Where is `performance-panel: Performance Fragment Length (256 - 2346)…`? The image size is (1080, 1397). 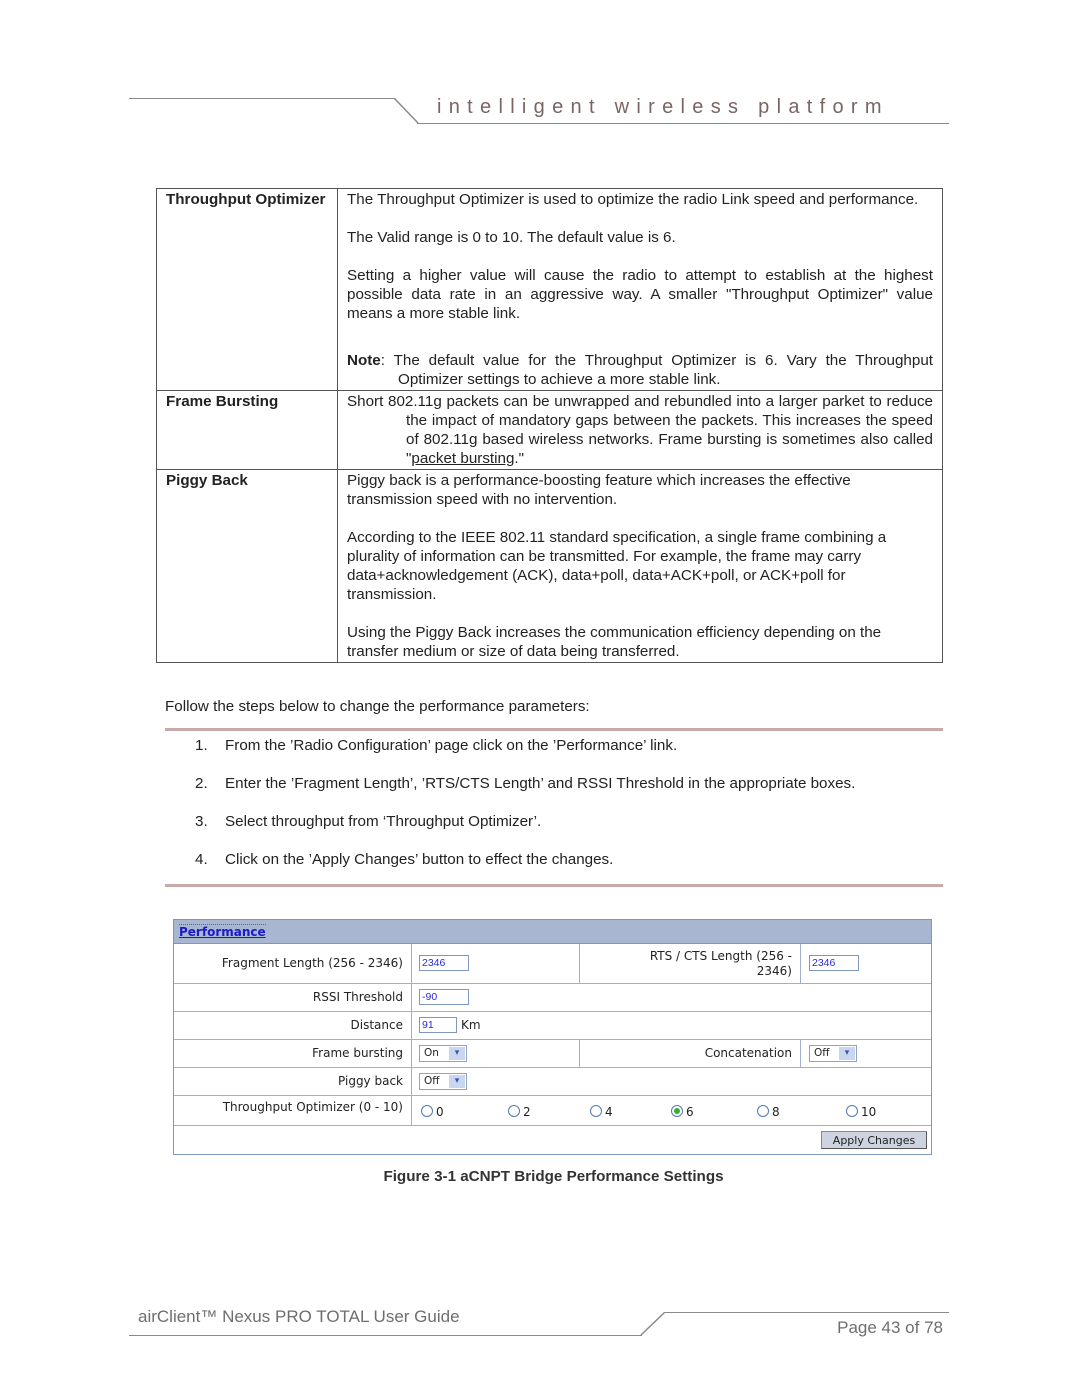
performance-panel: Performance Fragment Length (256 - 2346)… is located at coordinates (552, 1037).